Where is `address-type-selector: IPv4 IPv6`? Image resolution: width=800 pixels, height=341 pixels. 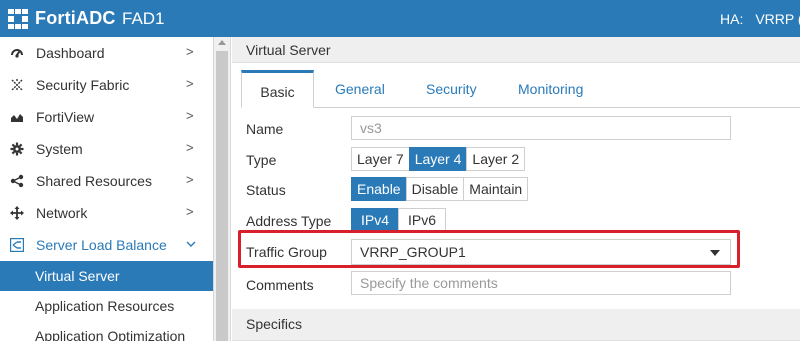
address-type-selector: IPv4 IPv6 is located at coordinates (399, 220).